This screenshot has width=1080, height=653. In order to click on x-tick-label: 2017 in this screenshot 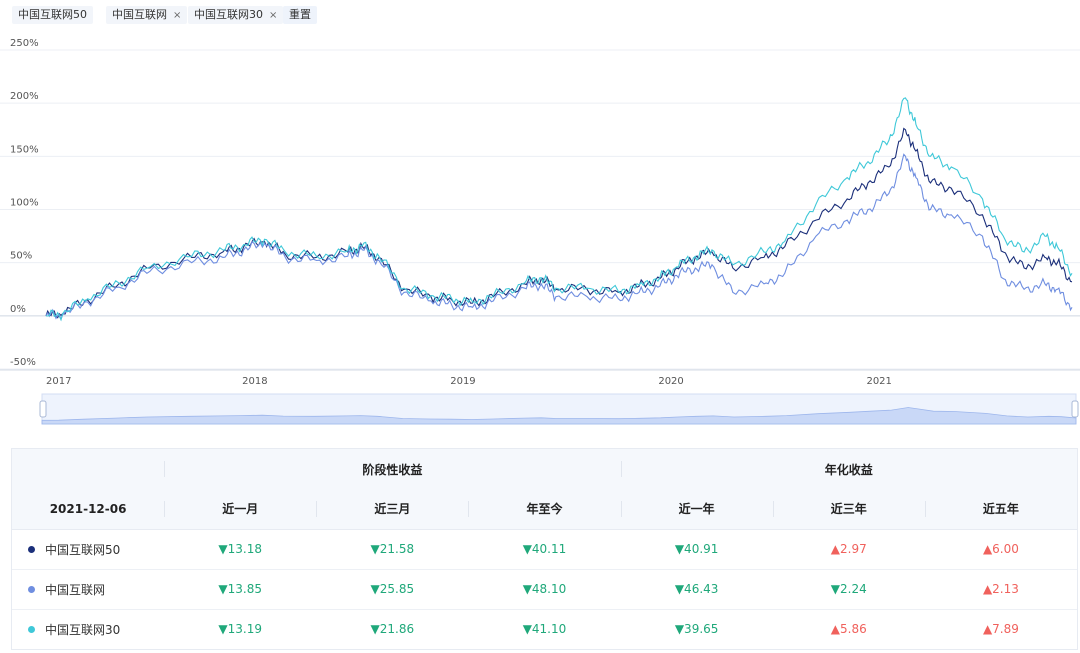, I will do `click(58, 381)`.